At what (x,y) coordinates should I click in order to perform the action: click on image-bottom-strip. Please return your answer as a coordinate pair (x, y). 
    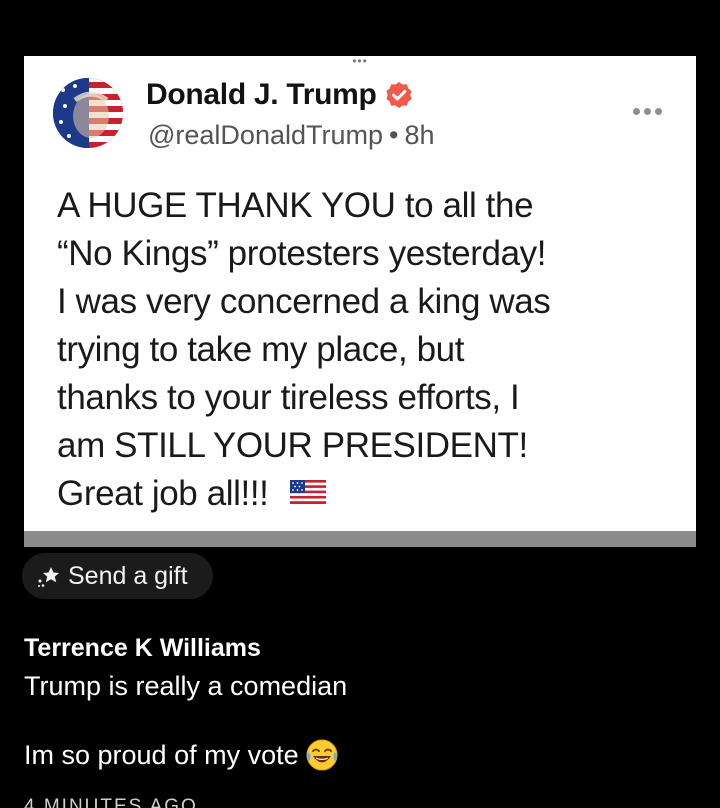
    Looking at the image, I should click on (360, 539).